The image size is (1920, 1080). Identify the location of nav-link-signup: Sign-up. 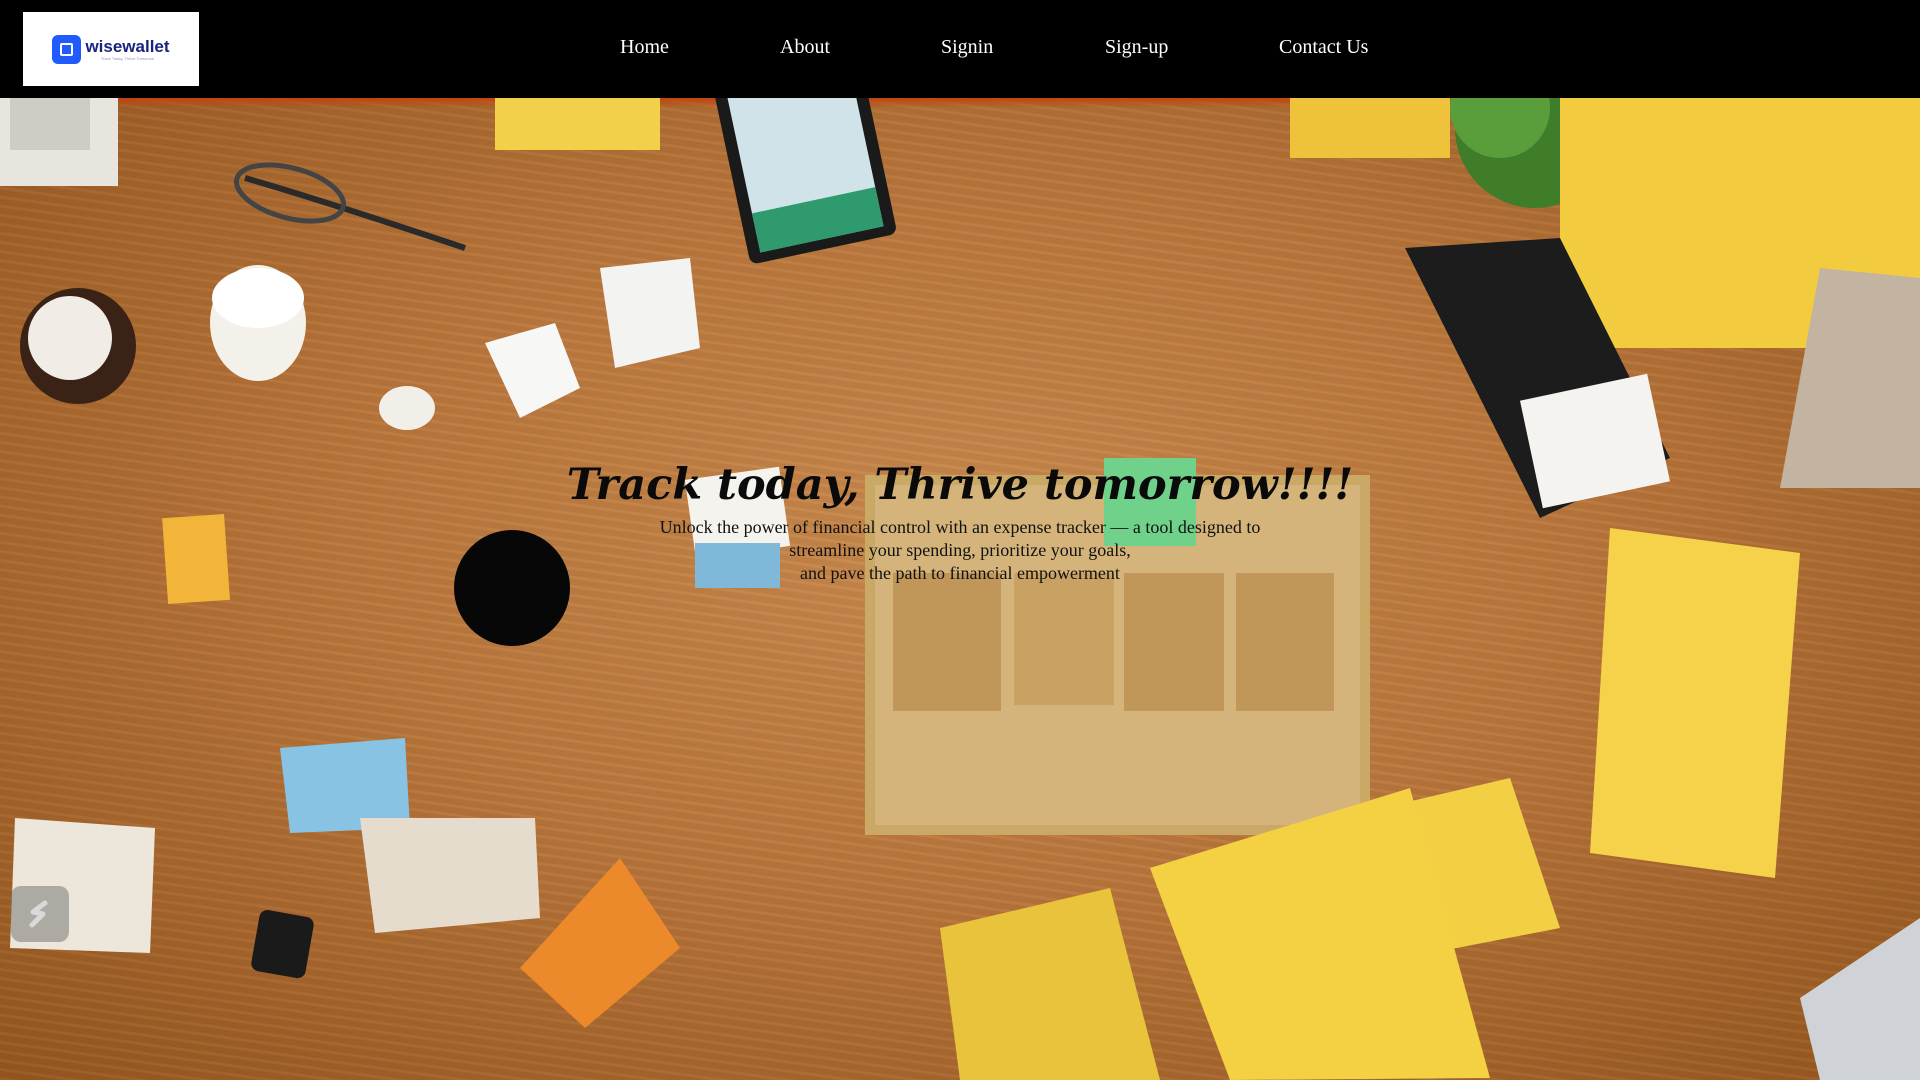
(1136, 47).